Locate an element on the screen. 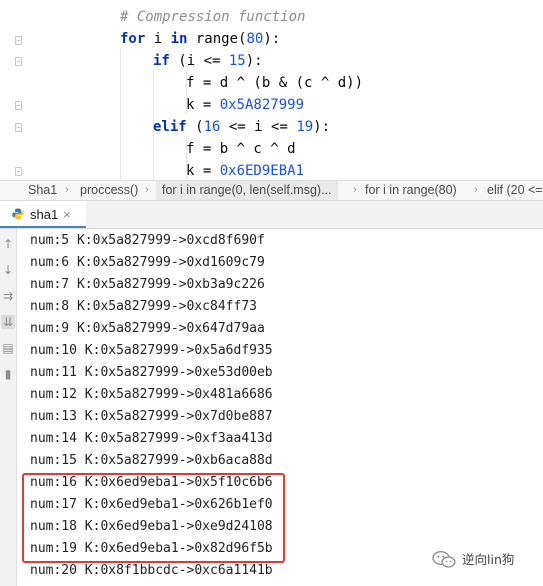 This screenshot has height=586, width=543. code-line: k = 0x5A827999 is located at coordinates (245, 105).